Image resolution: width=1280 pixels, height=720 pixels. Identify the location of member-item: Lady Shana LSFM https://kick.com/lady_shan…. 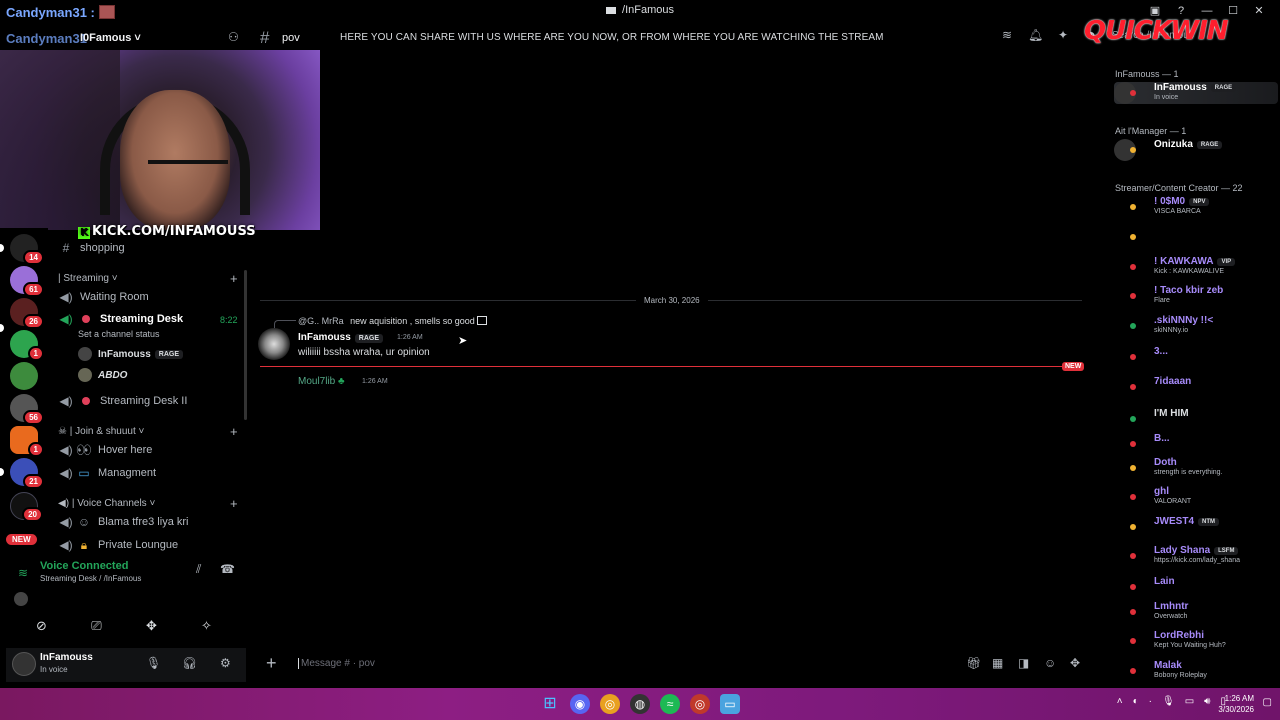
(1196, 556).